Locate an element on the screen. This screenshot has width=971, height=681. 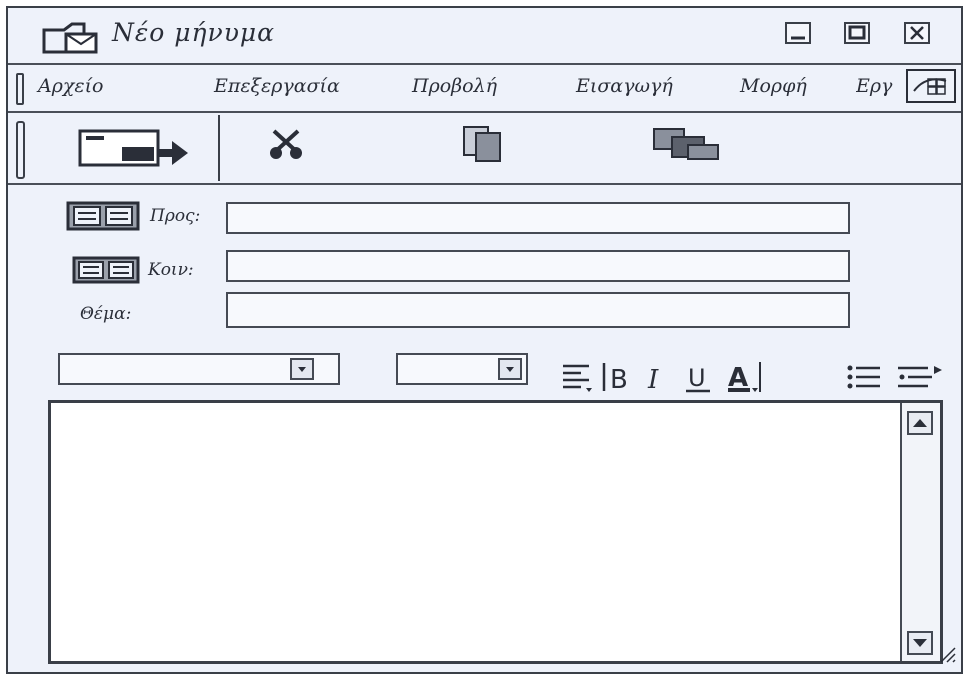
bullets-icon is located at coordinates (864, 379).